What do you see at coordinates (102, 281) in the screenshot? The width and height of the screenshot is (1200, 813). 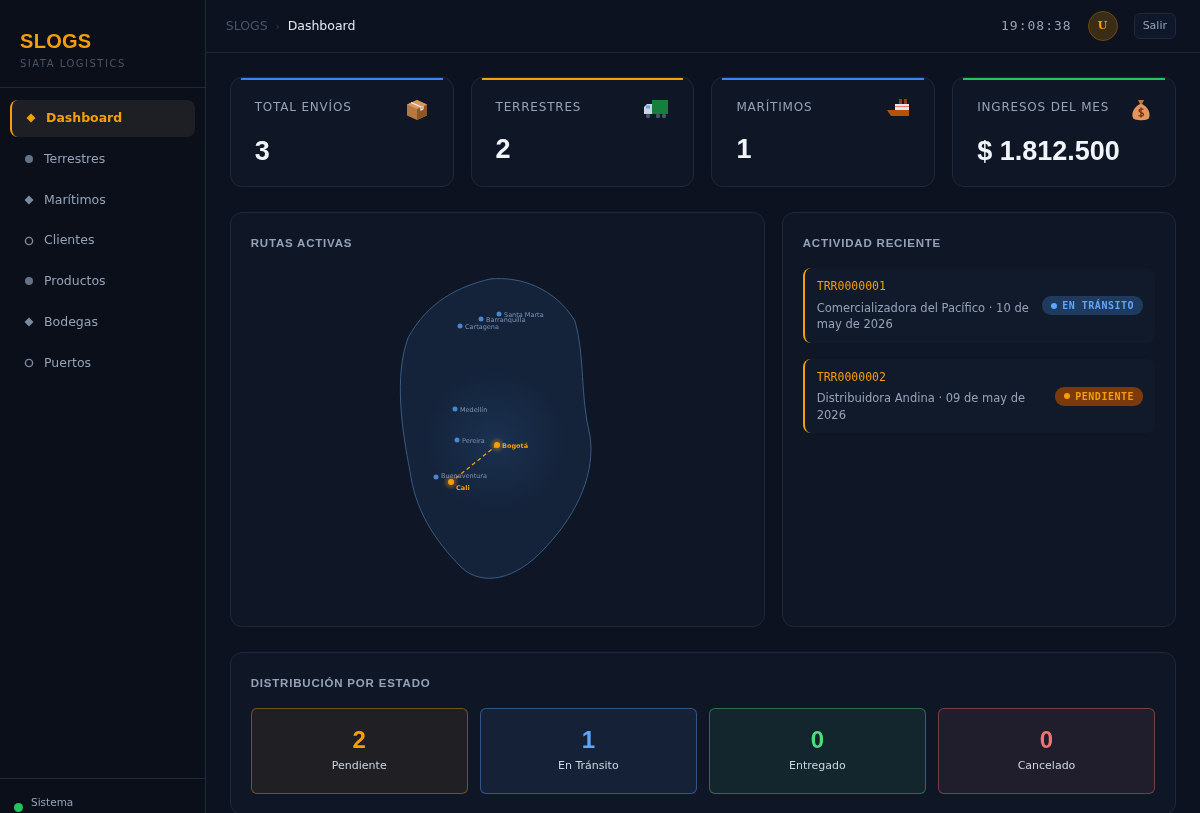 I see `sidebar-item: Productos` at bounding box center [102, 281].